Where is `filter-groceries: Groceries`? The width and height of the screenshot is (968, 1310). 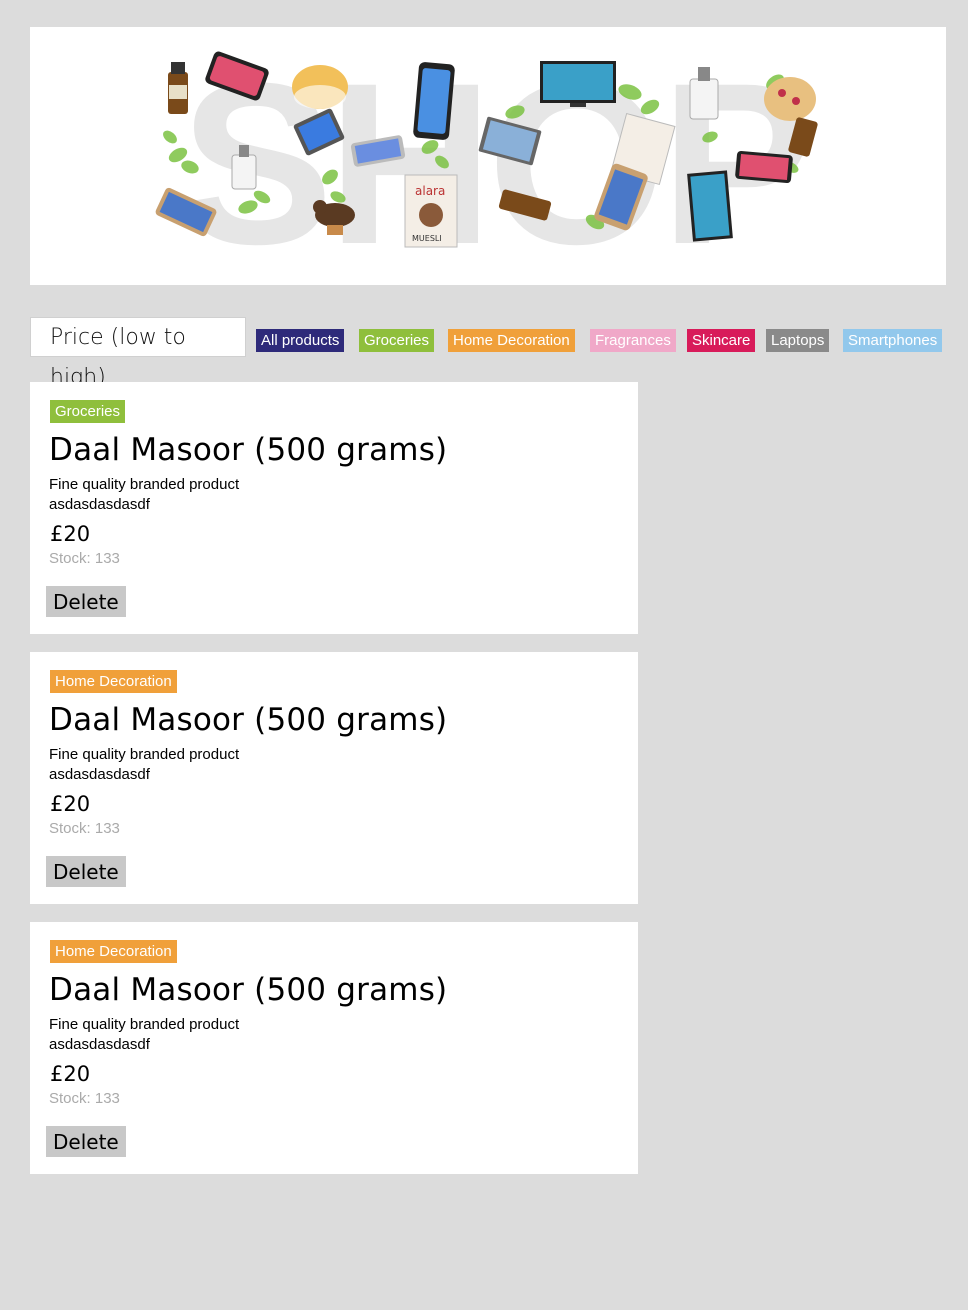 filter-groceries: Groceries is located at coordinates (397, 340).